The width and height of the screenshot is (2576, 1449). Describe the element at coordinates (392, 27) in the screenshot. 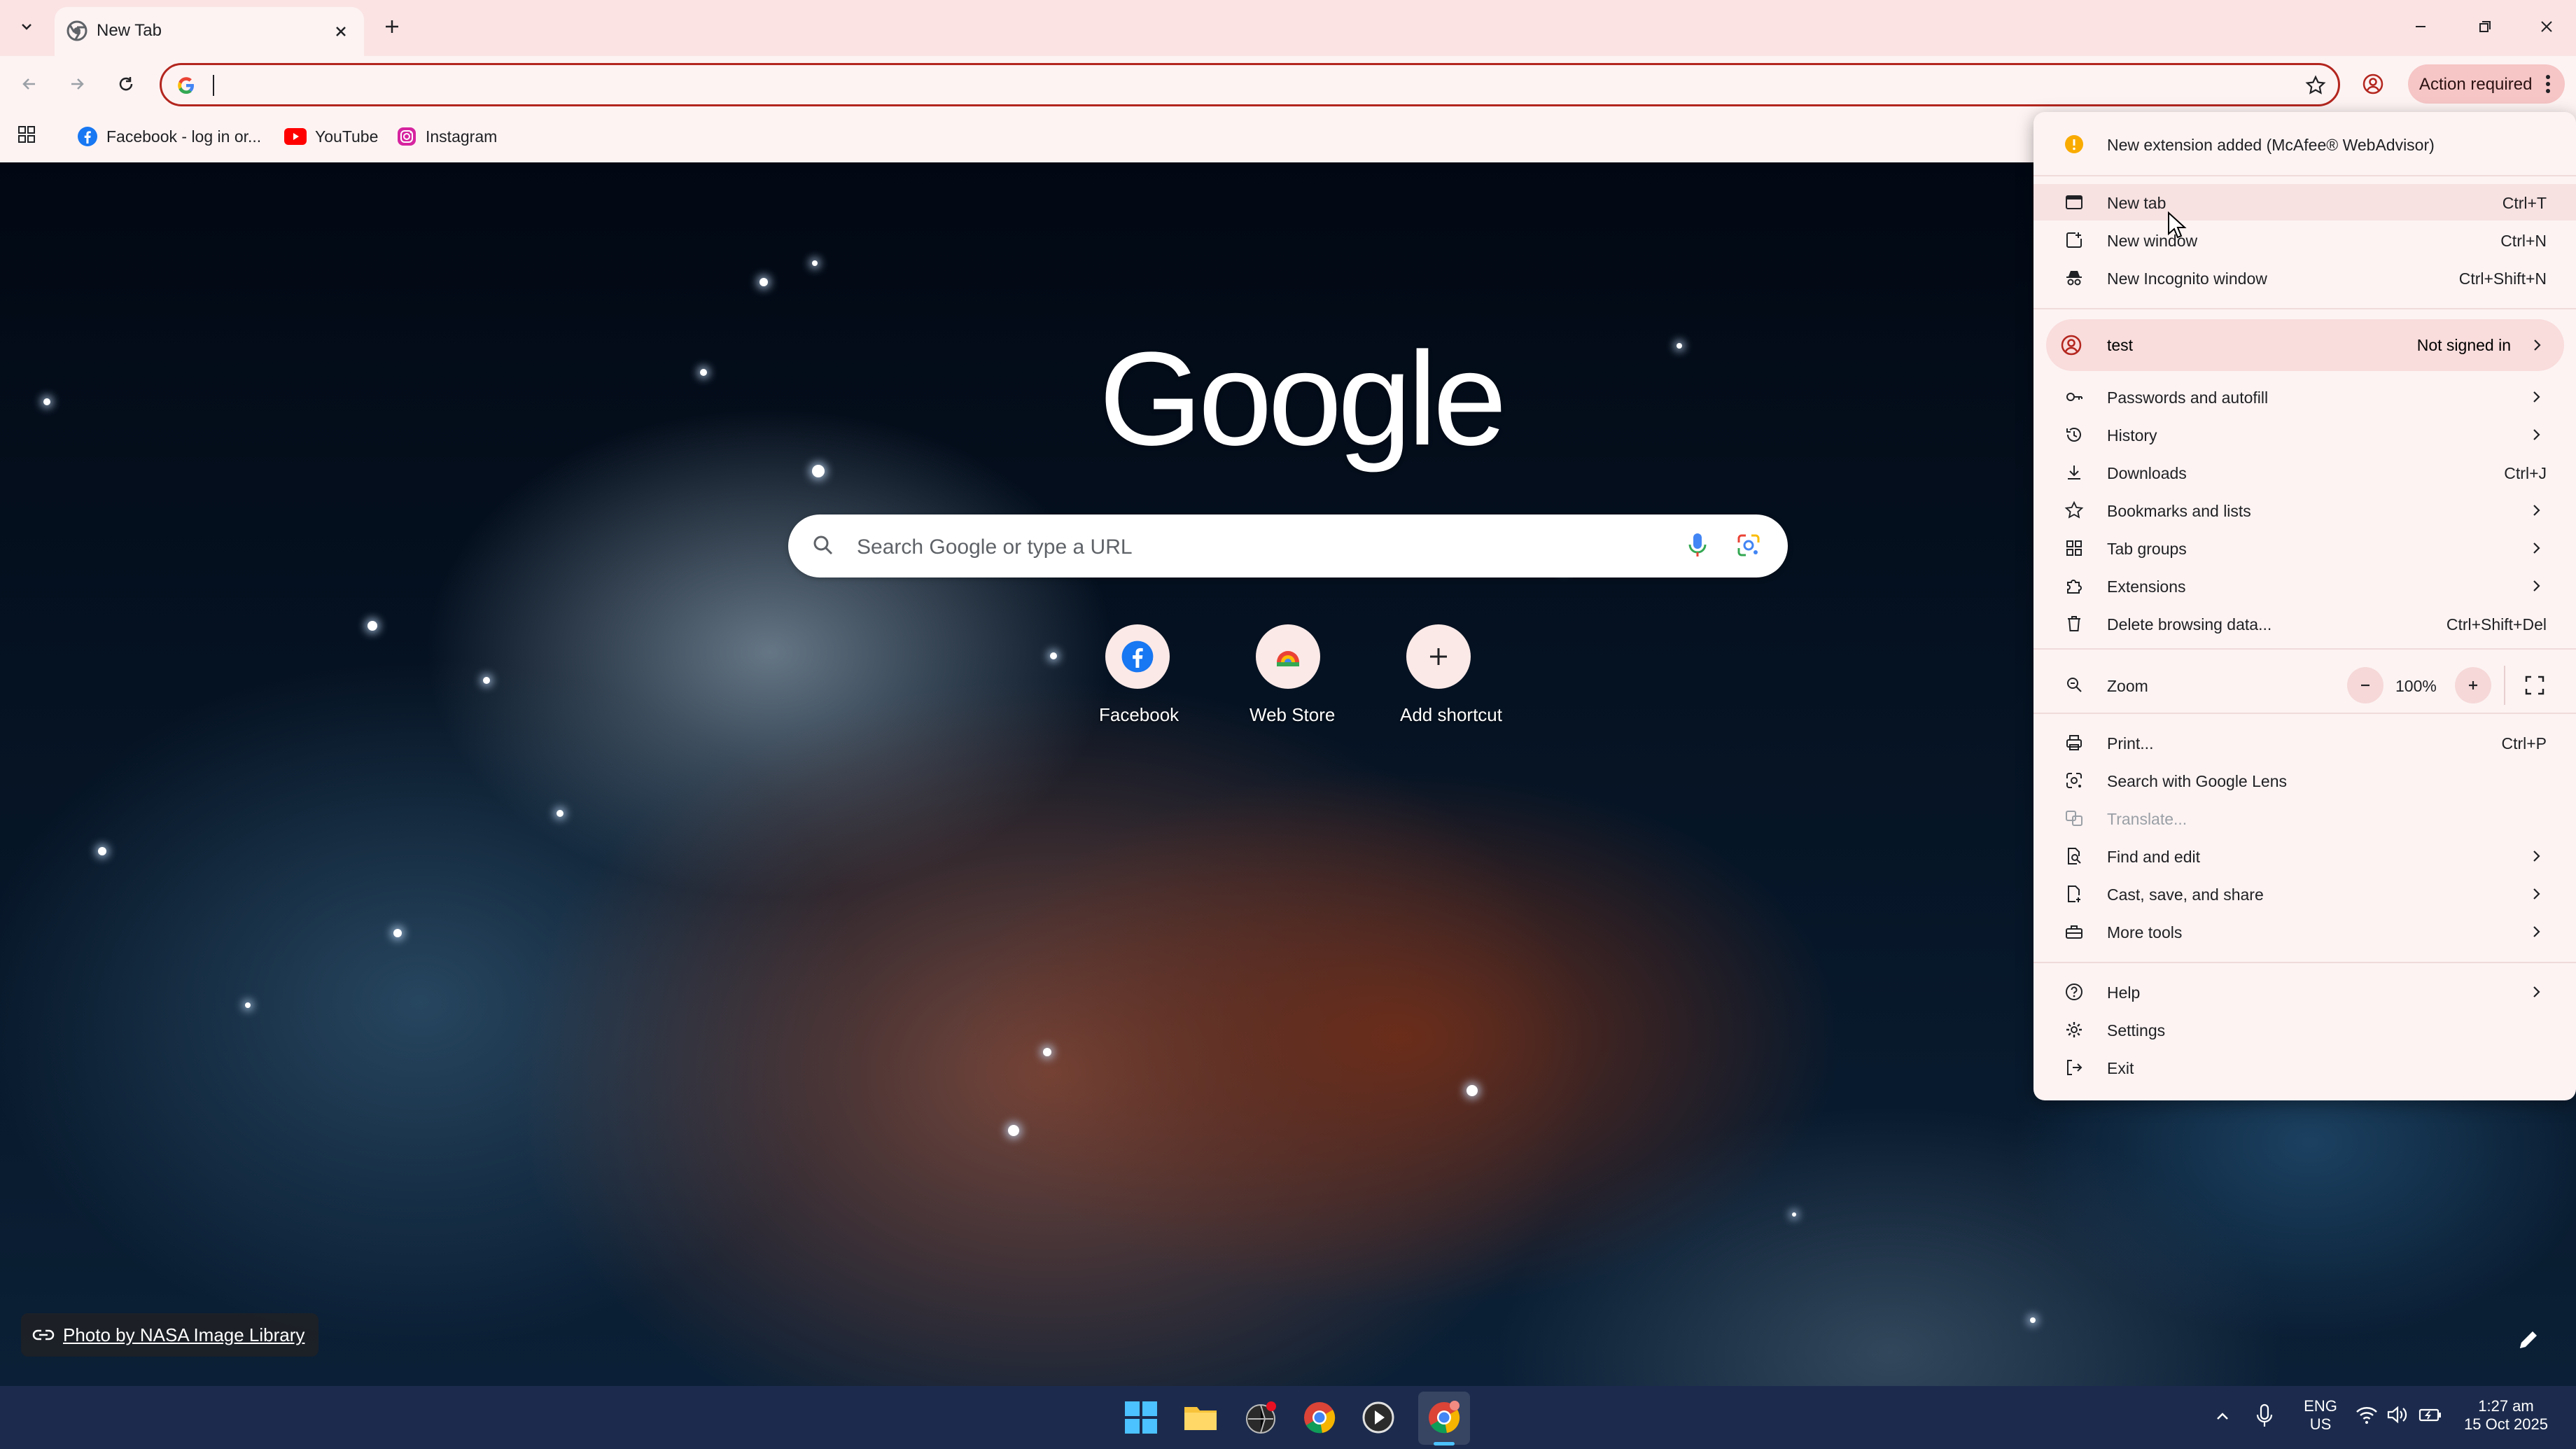

I see `new-tab-plus-icon` at that location.